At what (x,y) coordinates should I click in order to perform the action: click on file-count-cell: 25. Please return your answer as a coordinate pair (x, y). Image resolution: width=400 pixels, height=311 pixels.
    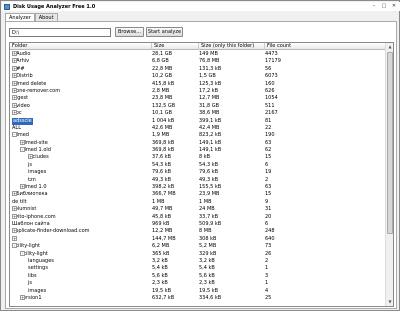
    Looking at the image, I should click on (268, 297).